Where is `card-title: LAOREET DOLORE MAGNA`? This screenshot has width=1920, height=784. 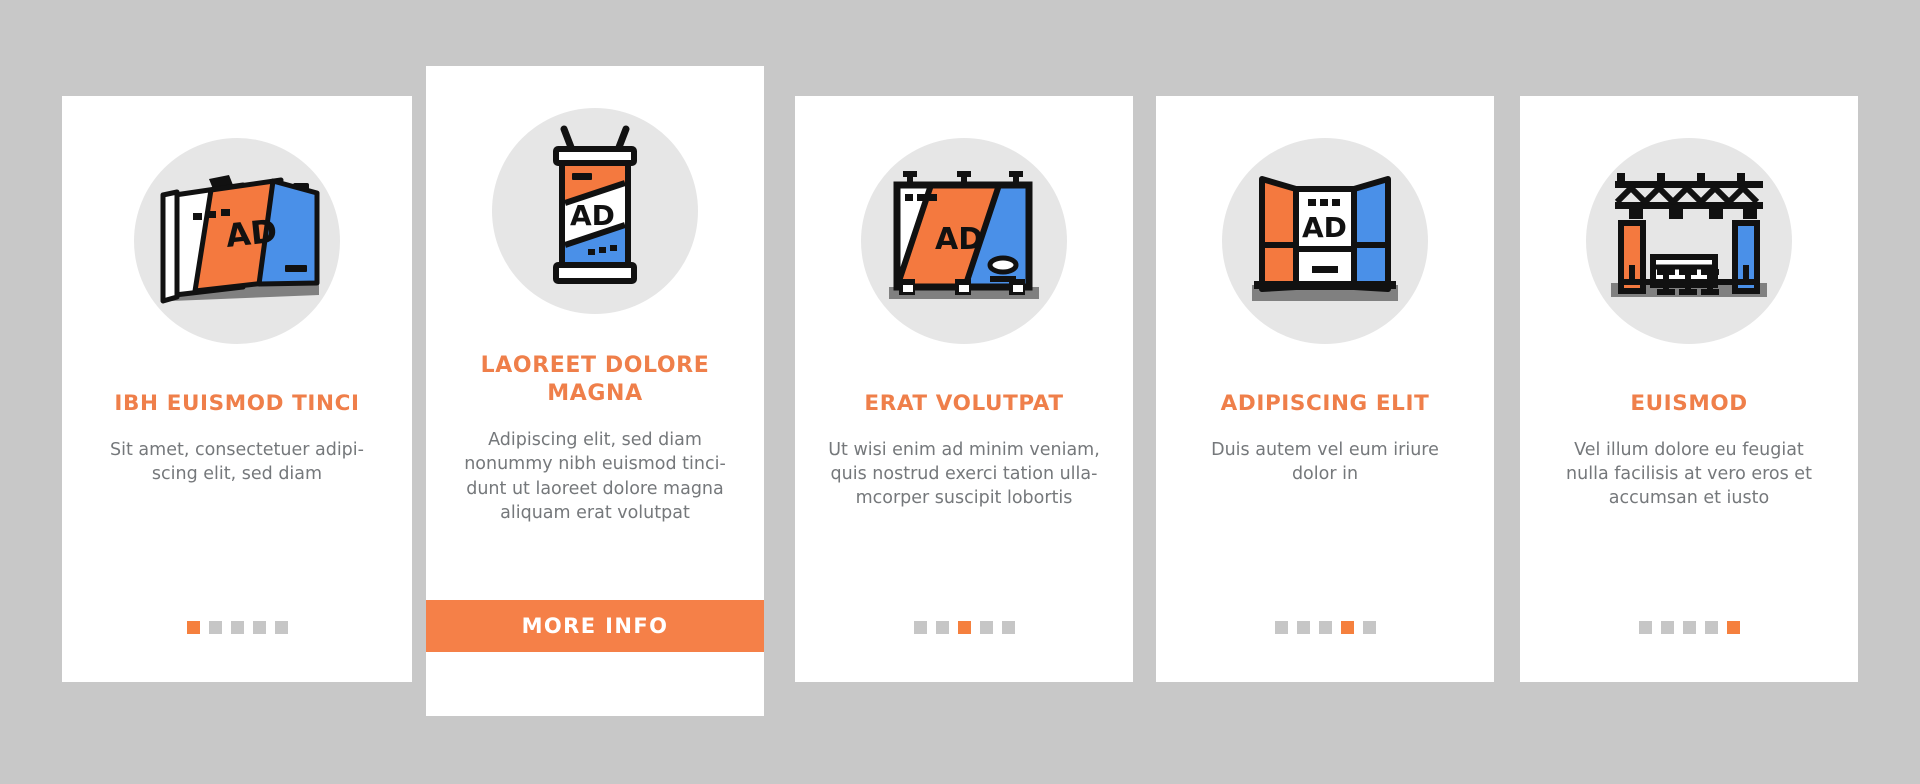 card-title: LAOREET DOLORE MAGNA is located at coordinates (595, 380).